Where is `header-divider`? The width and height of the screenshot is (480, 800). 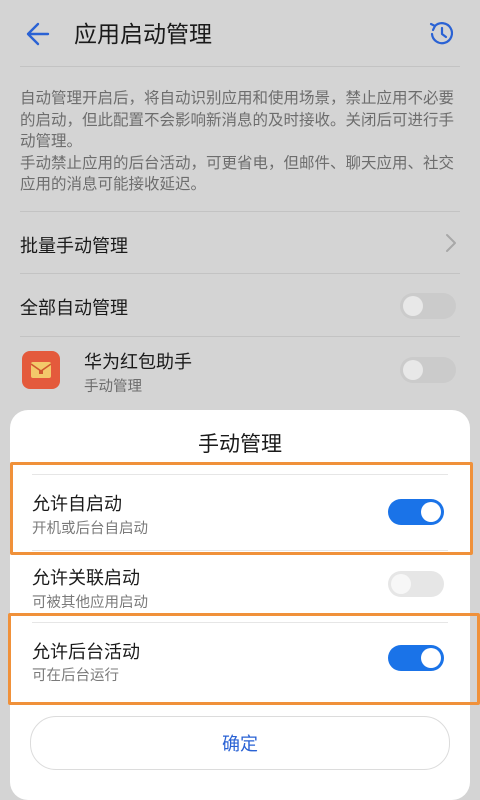
header-divider is located at coordinates (240, 66).